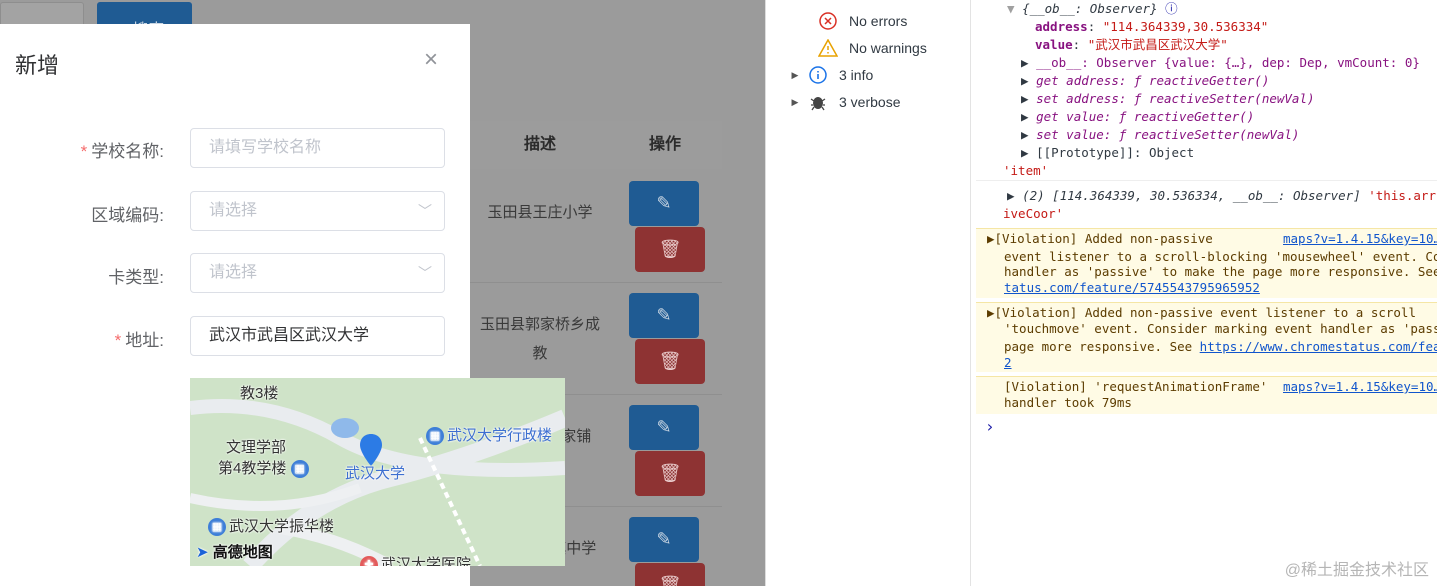 The width and height of the screenshot is (1437, 586). I want to click on address-input: 武汉市武昌区武汉大学, so click(317, 336).